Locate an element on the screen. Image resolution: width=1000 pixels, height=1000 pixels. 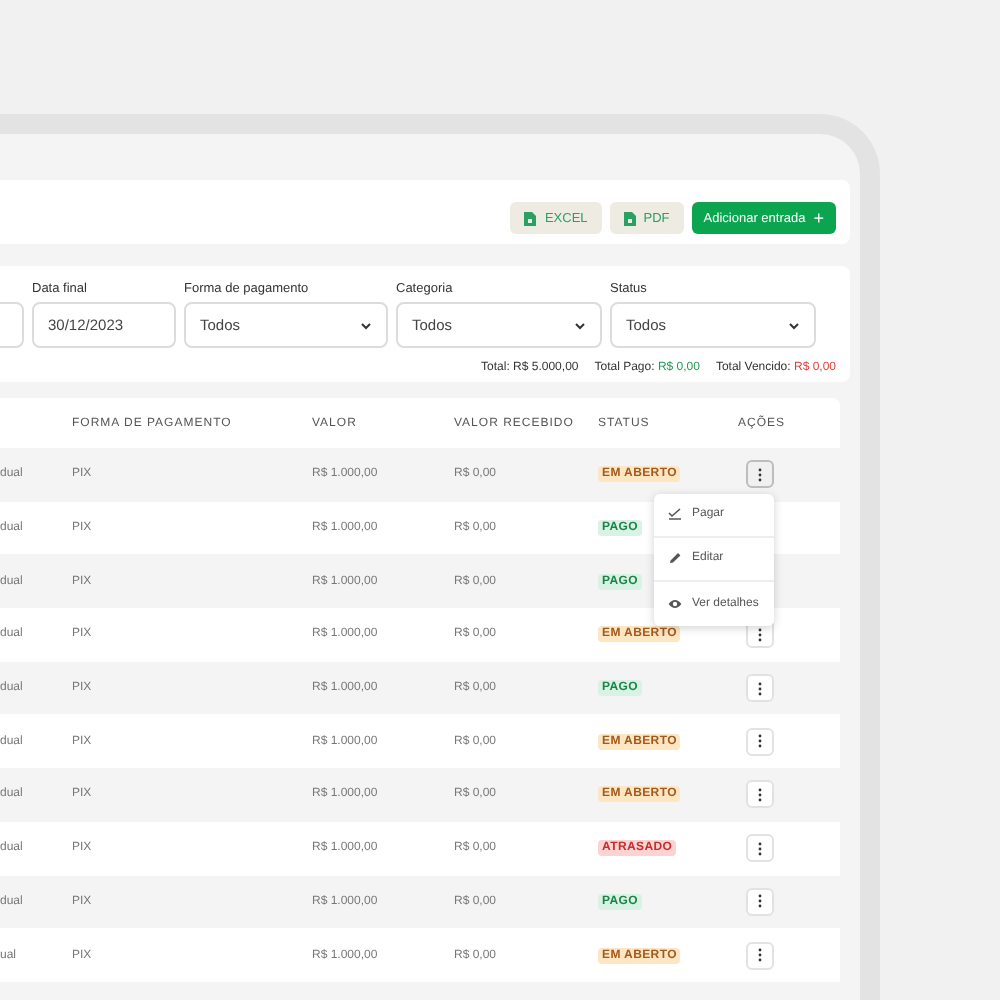
pencil-icon is located at coordinates (675, 558).